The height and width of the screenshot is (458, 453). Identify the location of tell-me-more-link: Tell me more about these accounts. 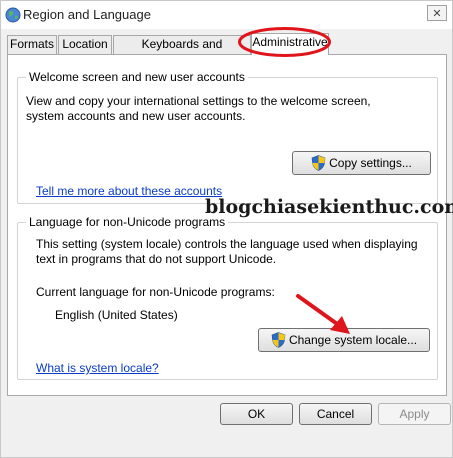
(129, 191).